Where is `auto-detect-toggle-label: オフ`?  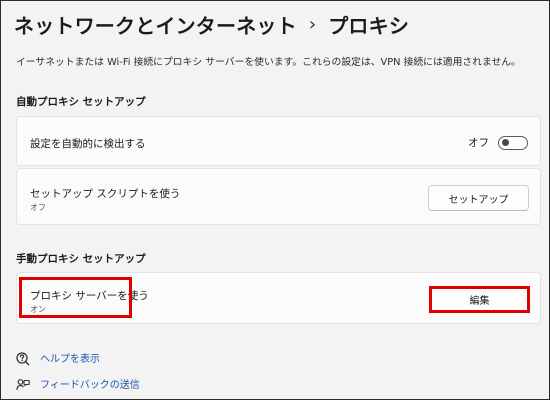
auto-detect-toggle-label: オフ is located at coordinates (478, 143).